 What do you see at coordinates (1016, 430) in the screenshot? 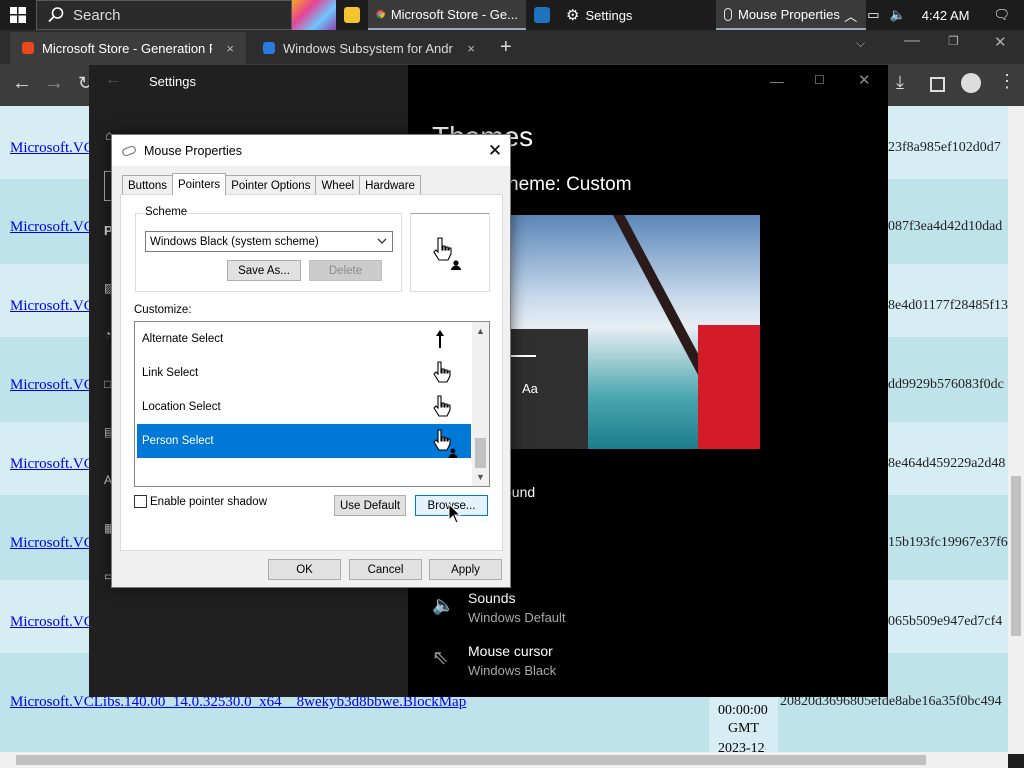
I see `page-vertical-scrollbar` at bounding box center [1016, 430].